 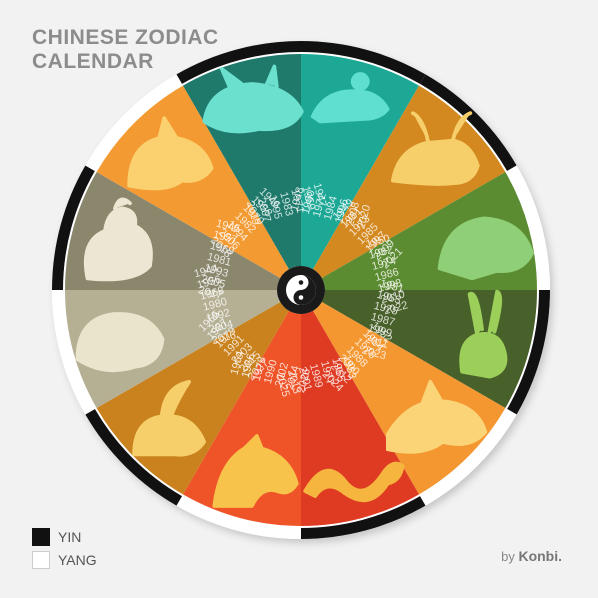 What do you see at coordinates (70, 537) in the screenshot?
I see `yin-label: YIN` at bounding box center [70, 537].